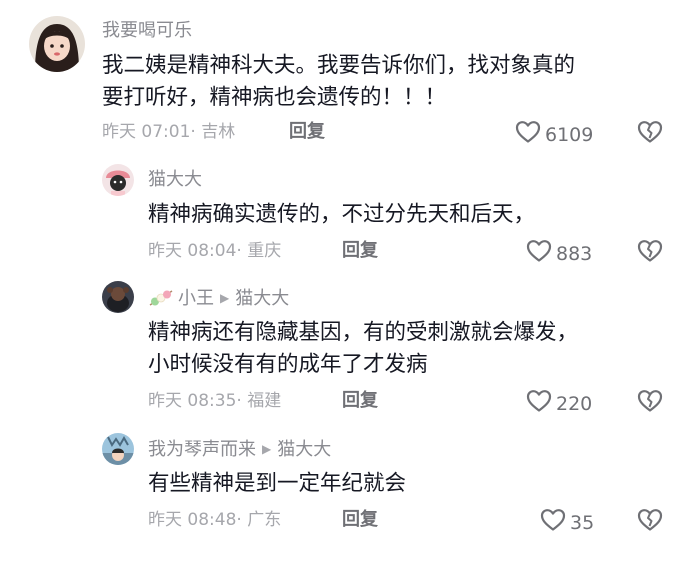  Describe the element at coordinates (161, 301) in the screenshot. I see `dango-sticker-icon` at that location.